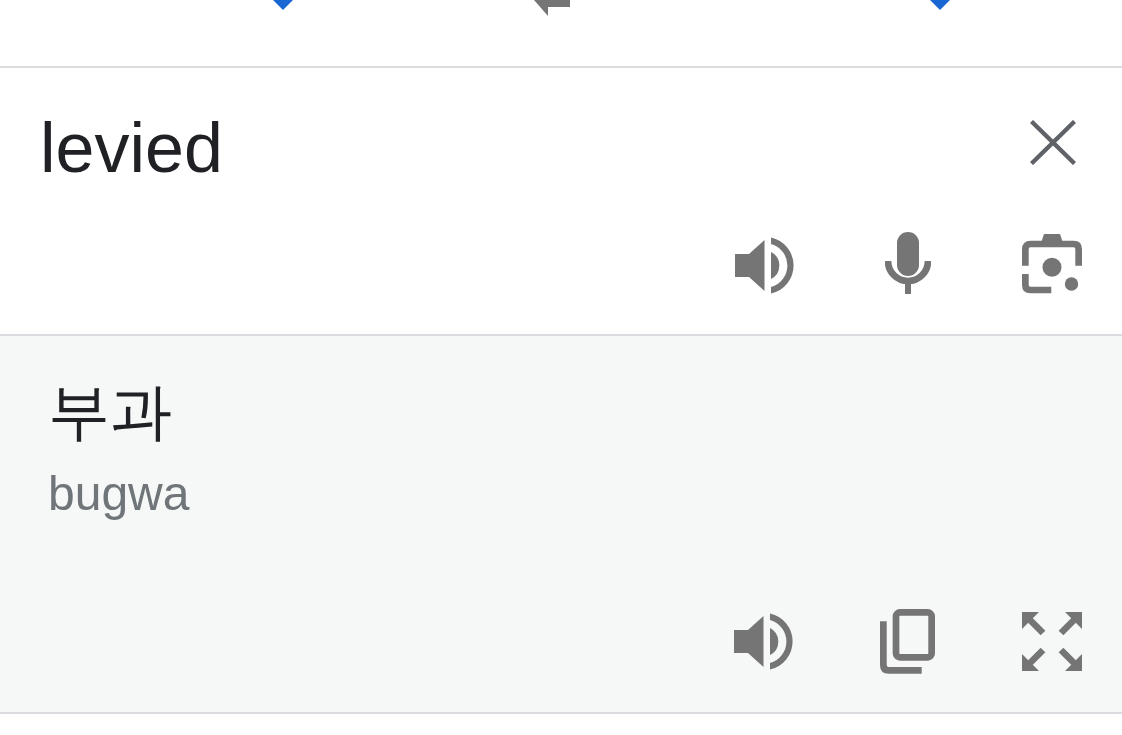 The width and height of the screenshot is (1122, 735). Describe the element at coordinates (535, 148) in the screenshot. I see `source-text-field: levied` at that location.